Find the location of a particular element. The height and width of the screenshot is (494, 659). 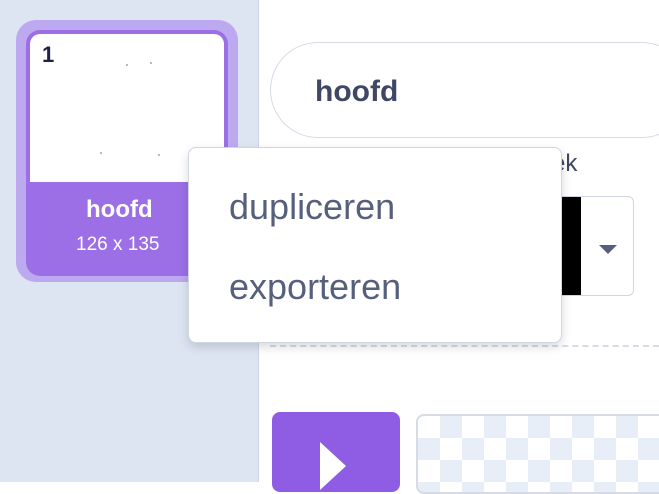

menu-item-export: exporteren is located at coordinates (315, 287).